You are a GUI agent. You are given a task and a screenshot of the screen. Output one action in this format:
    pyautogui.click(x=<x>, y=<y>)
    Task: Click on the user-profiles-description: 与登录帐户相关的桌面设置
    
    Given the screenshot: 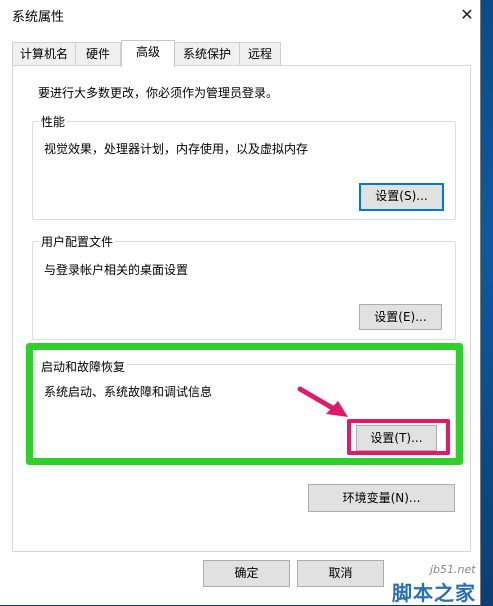 What is the action you would take?
    pyautogui.click(x=116, y=270)
    